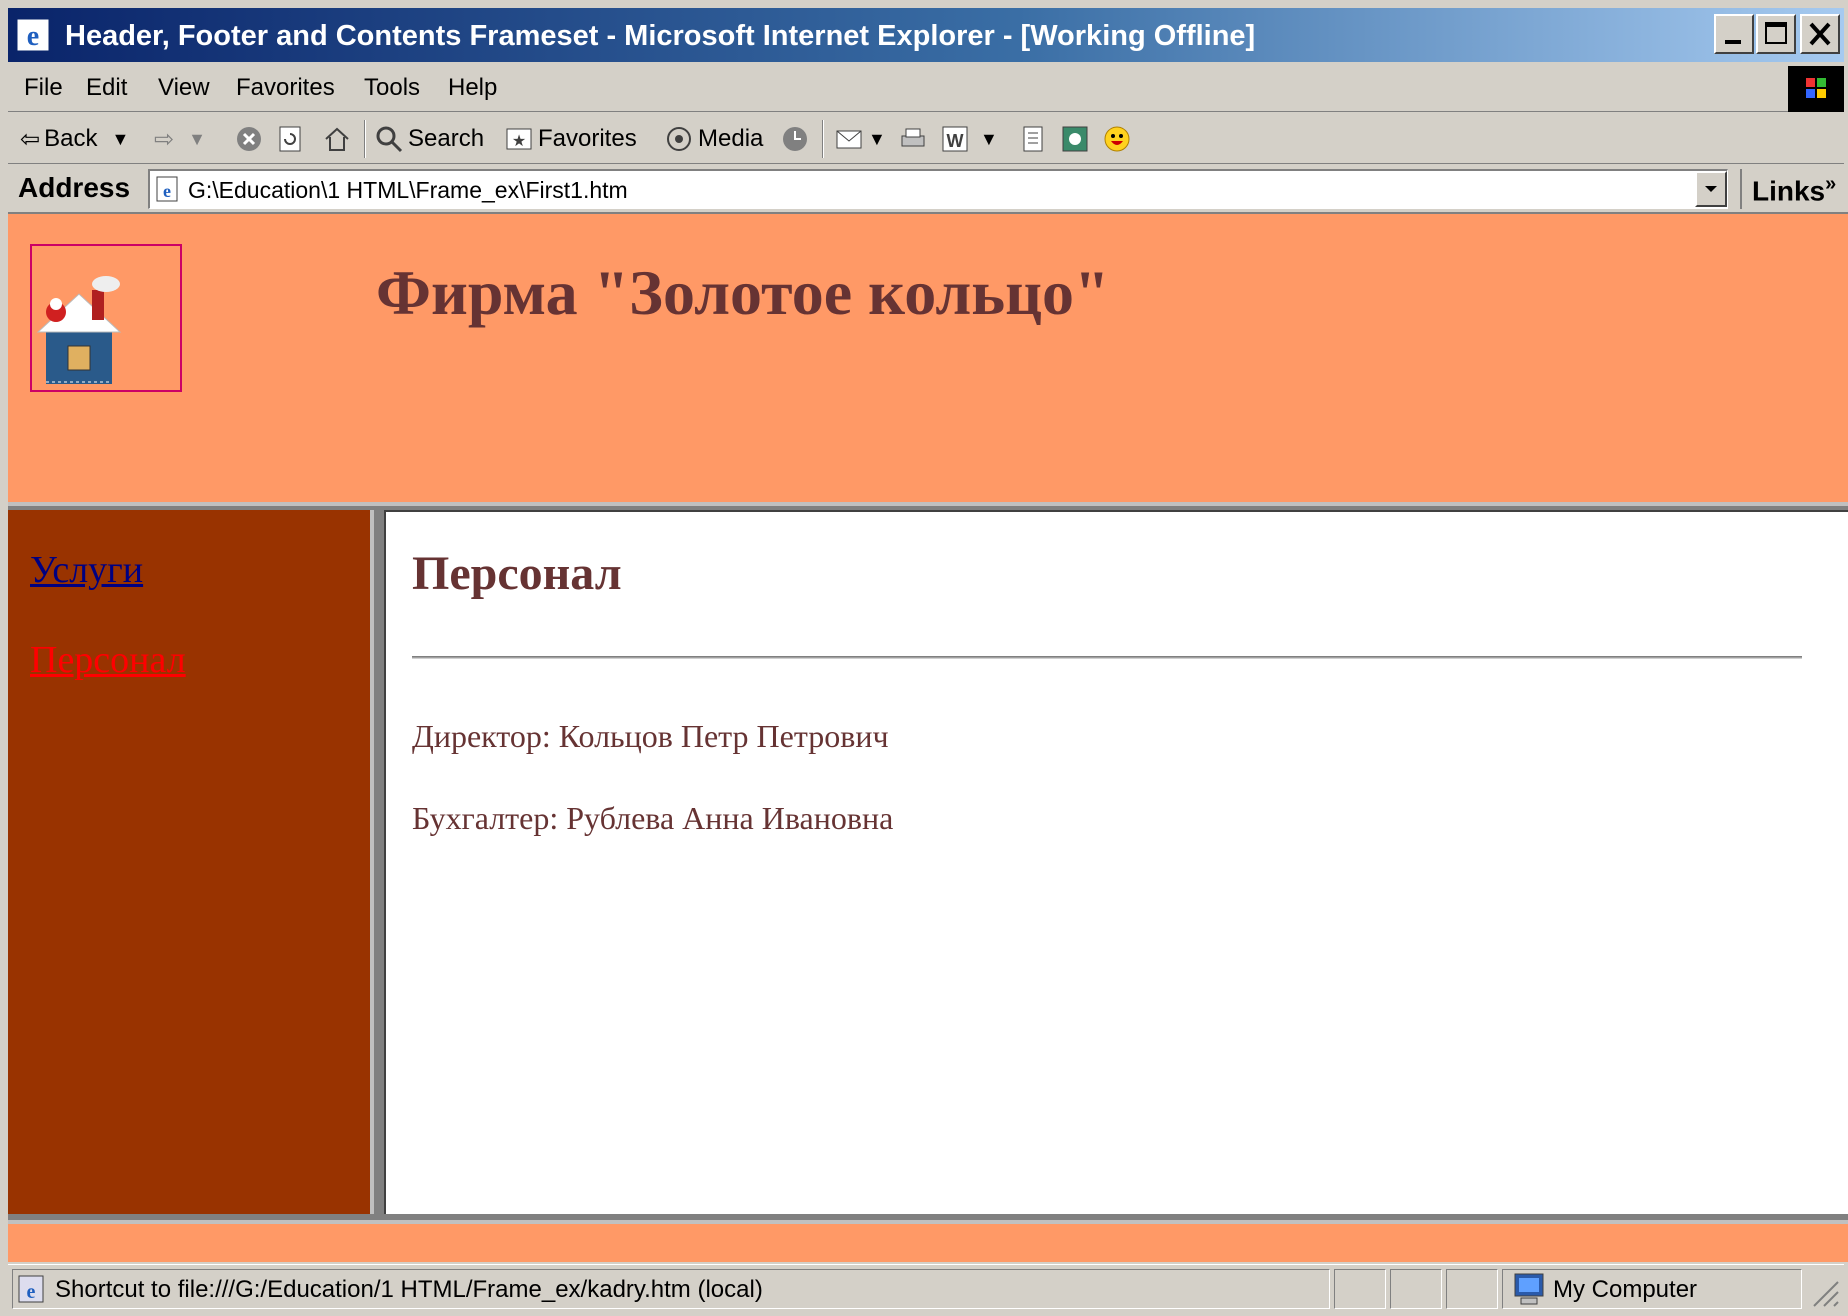 This screenshot has width=1848, height=1316. I want to click on refresh-button, so click(291, 139).